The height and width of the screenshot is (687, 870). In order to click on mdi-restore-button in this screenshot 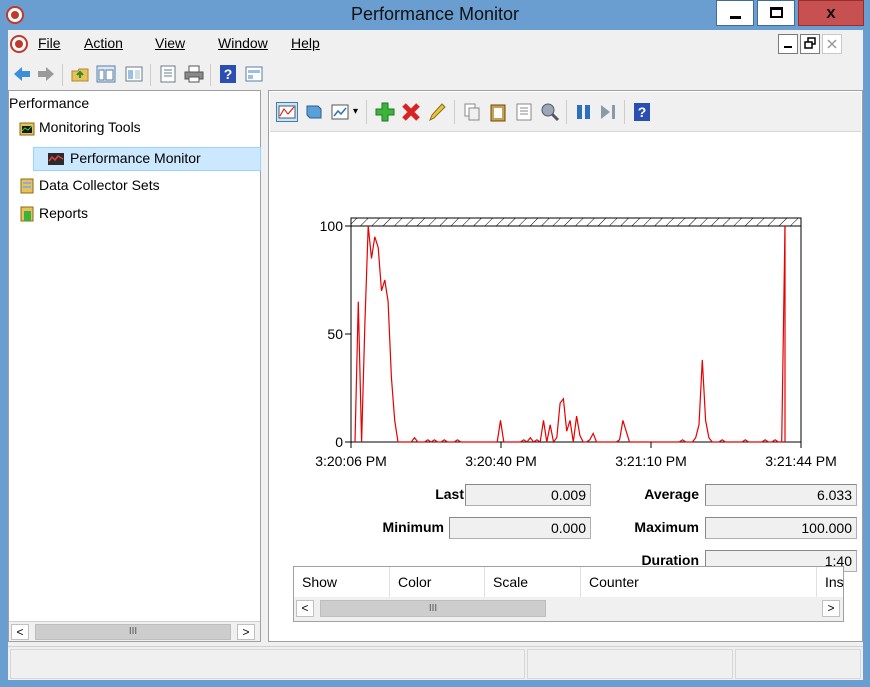, I will do `click(810, 44)`.